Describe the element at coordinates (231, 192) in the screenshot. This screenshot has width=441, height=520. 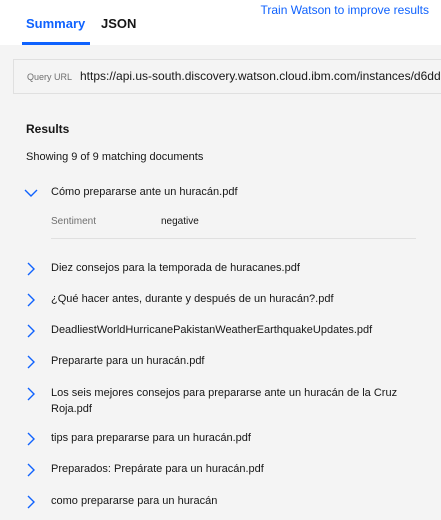
I see `document-title: Cómo prepararse ante un huracán.pdf` at that location.